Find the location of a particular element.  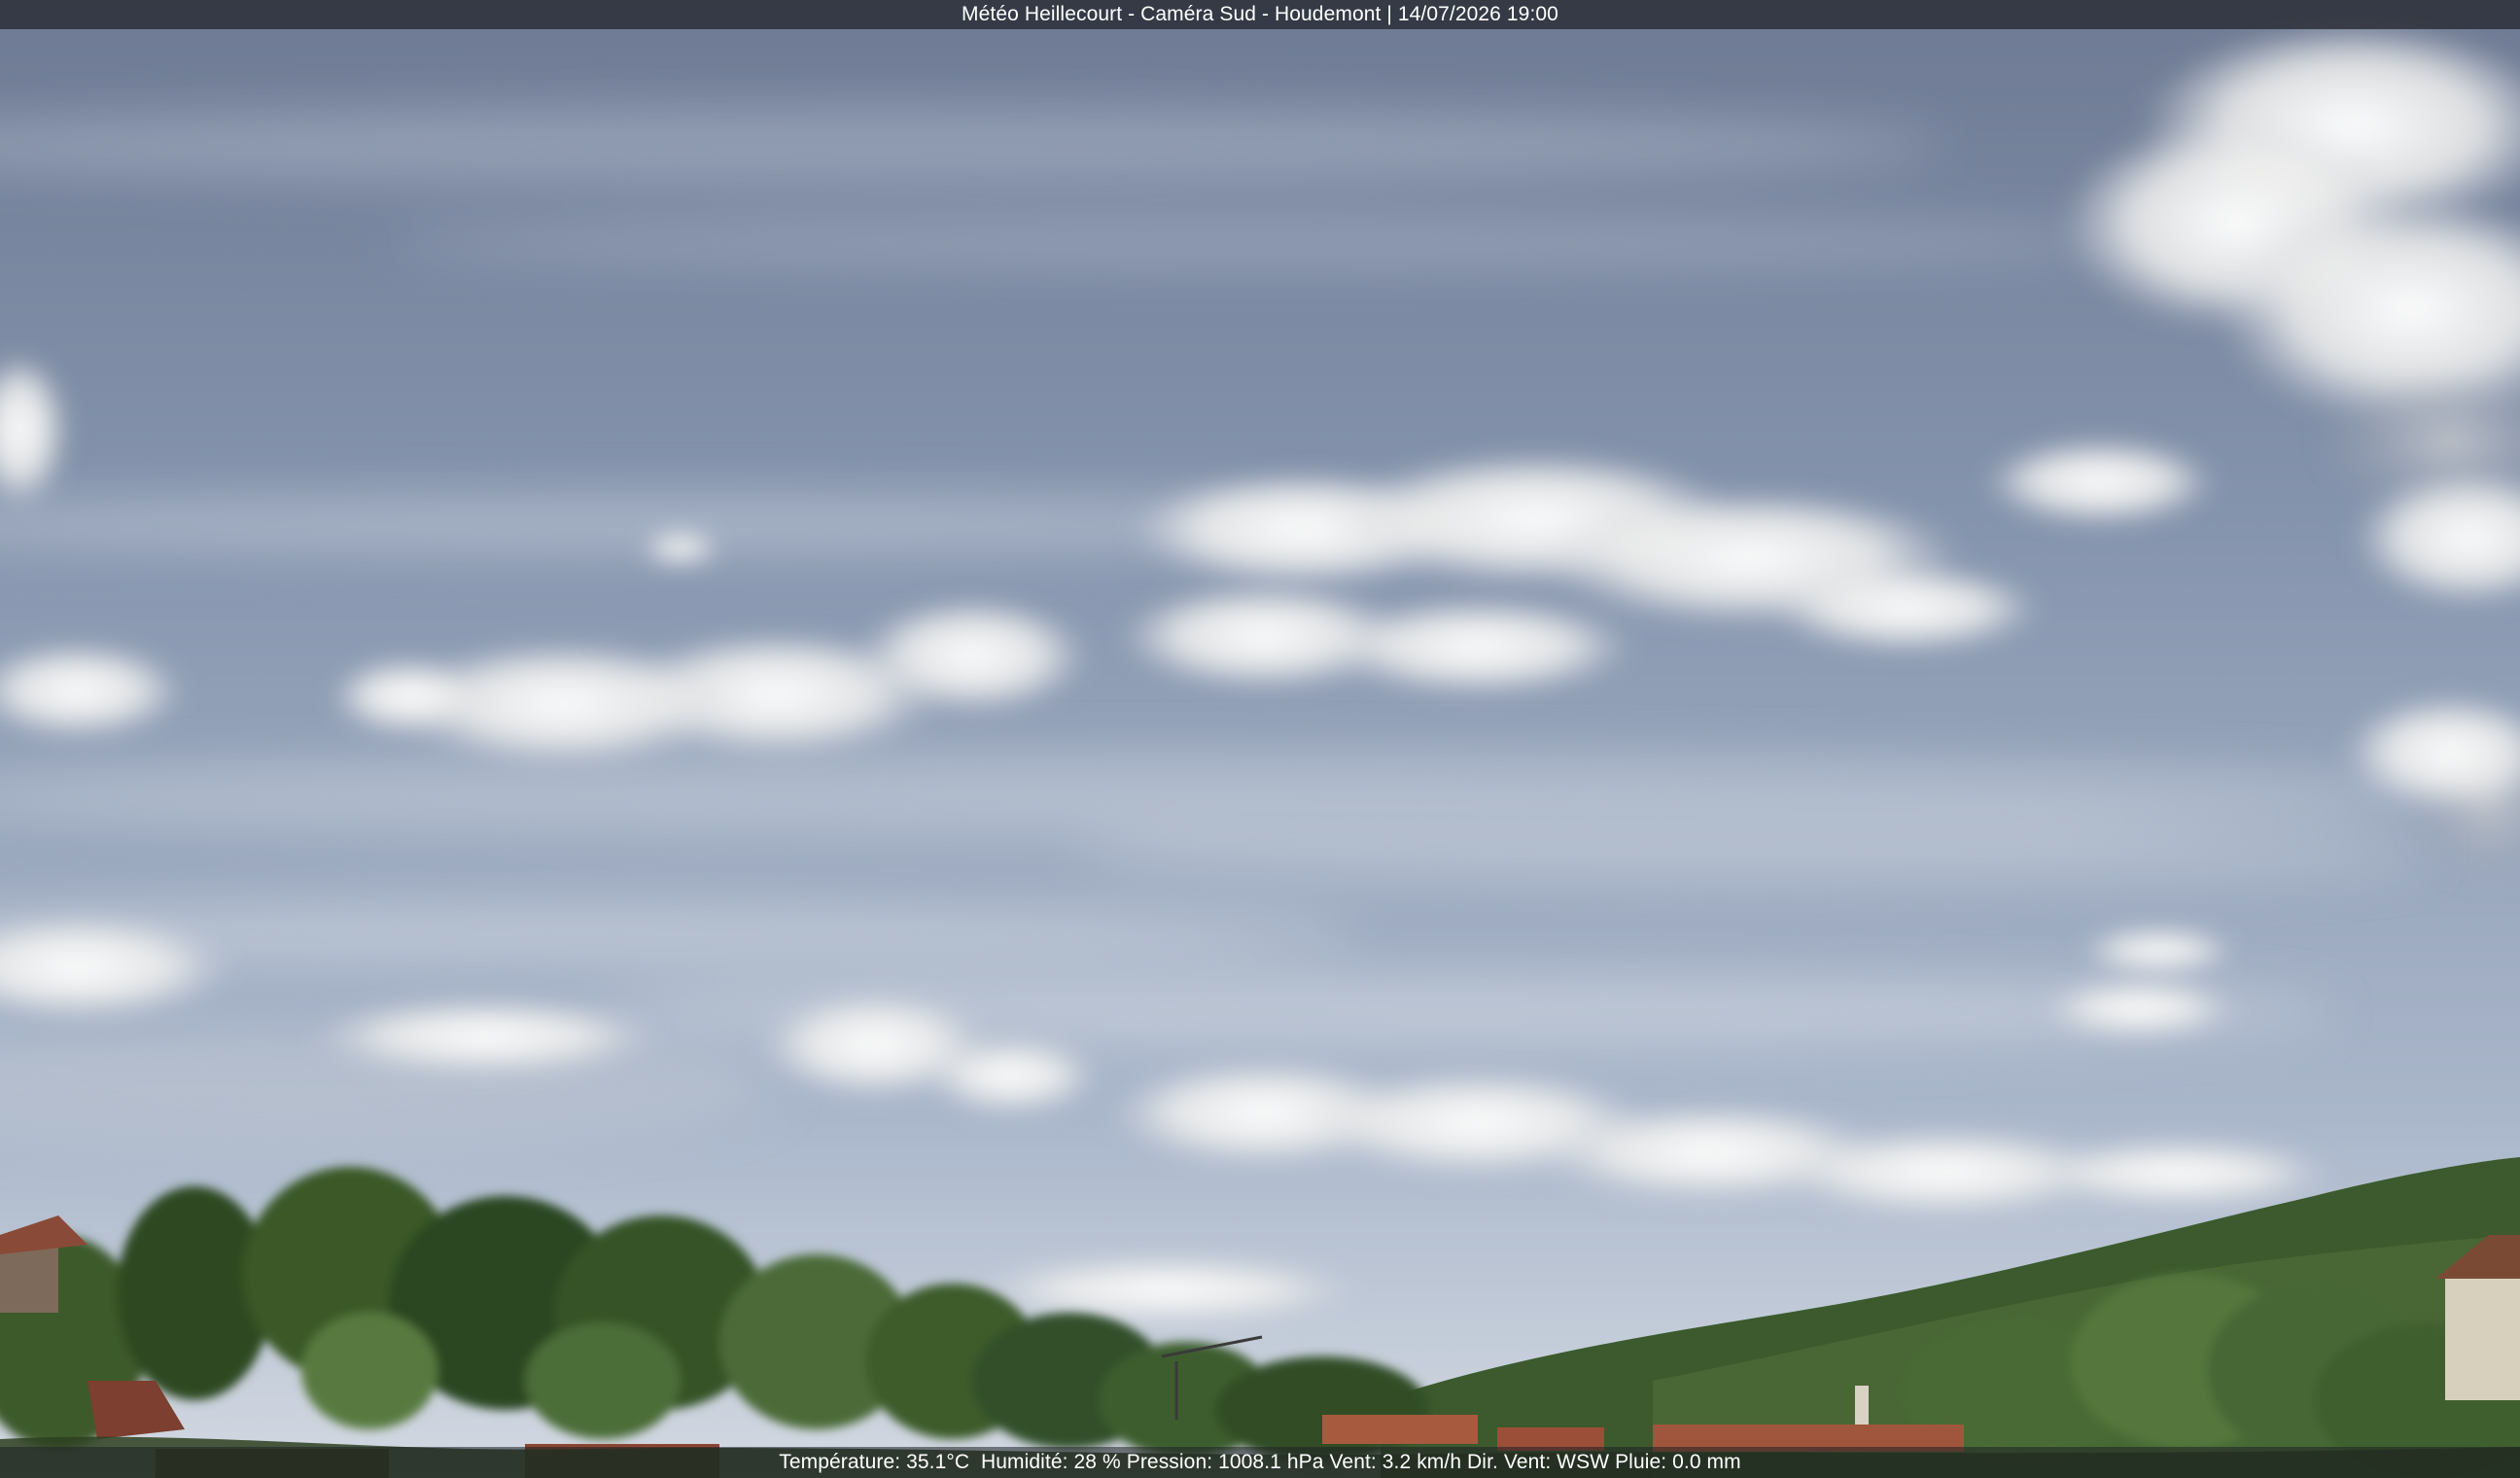

church-tower is located at coordinates (1862, 1405).